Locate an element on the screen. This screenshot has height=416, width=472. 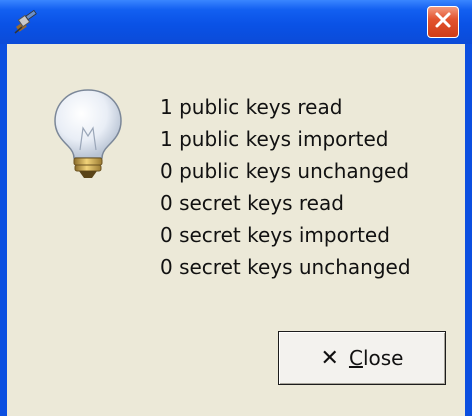
message-line: 0 secret keys unchanged is located at coordinates (285, 267).